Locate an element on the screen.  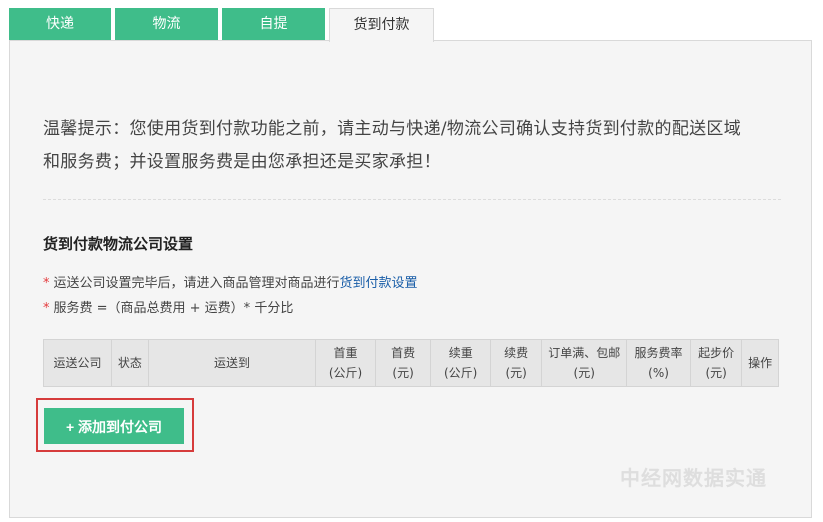
note-fee-formula-text: 服务费 =（商品总费用 + 运费）* 千分比 is located at coordinates (173, 308).